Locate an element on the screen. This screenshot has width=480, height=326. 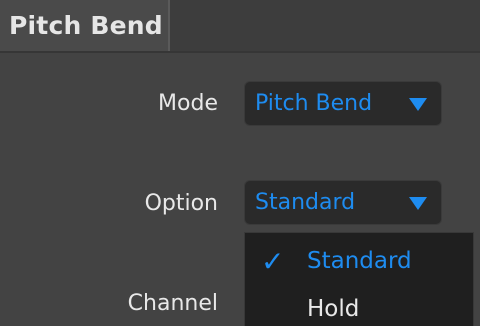
mode-dropdown: Pitch Bend is located at coordinates (343, 103).